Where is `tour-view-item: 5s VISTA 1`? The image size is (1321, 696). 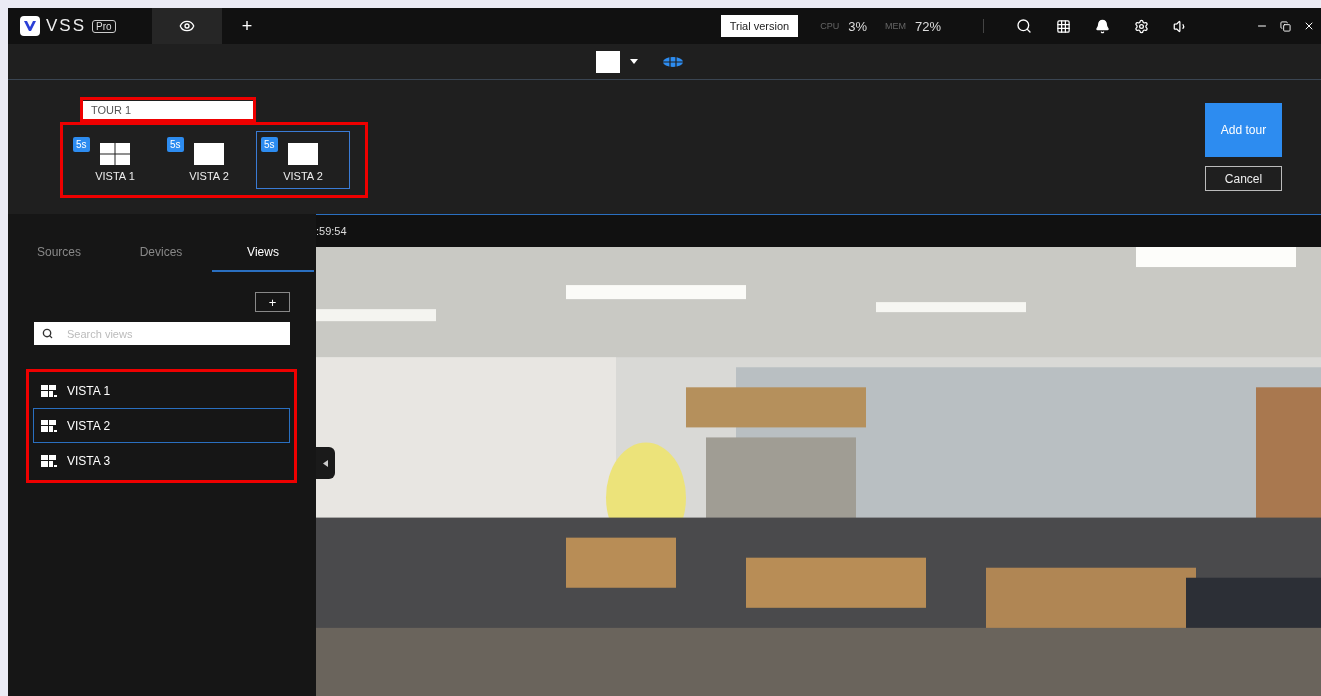 tour-view-item: 5s VISTA 1 is located at coordinates (115, 160).